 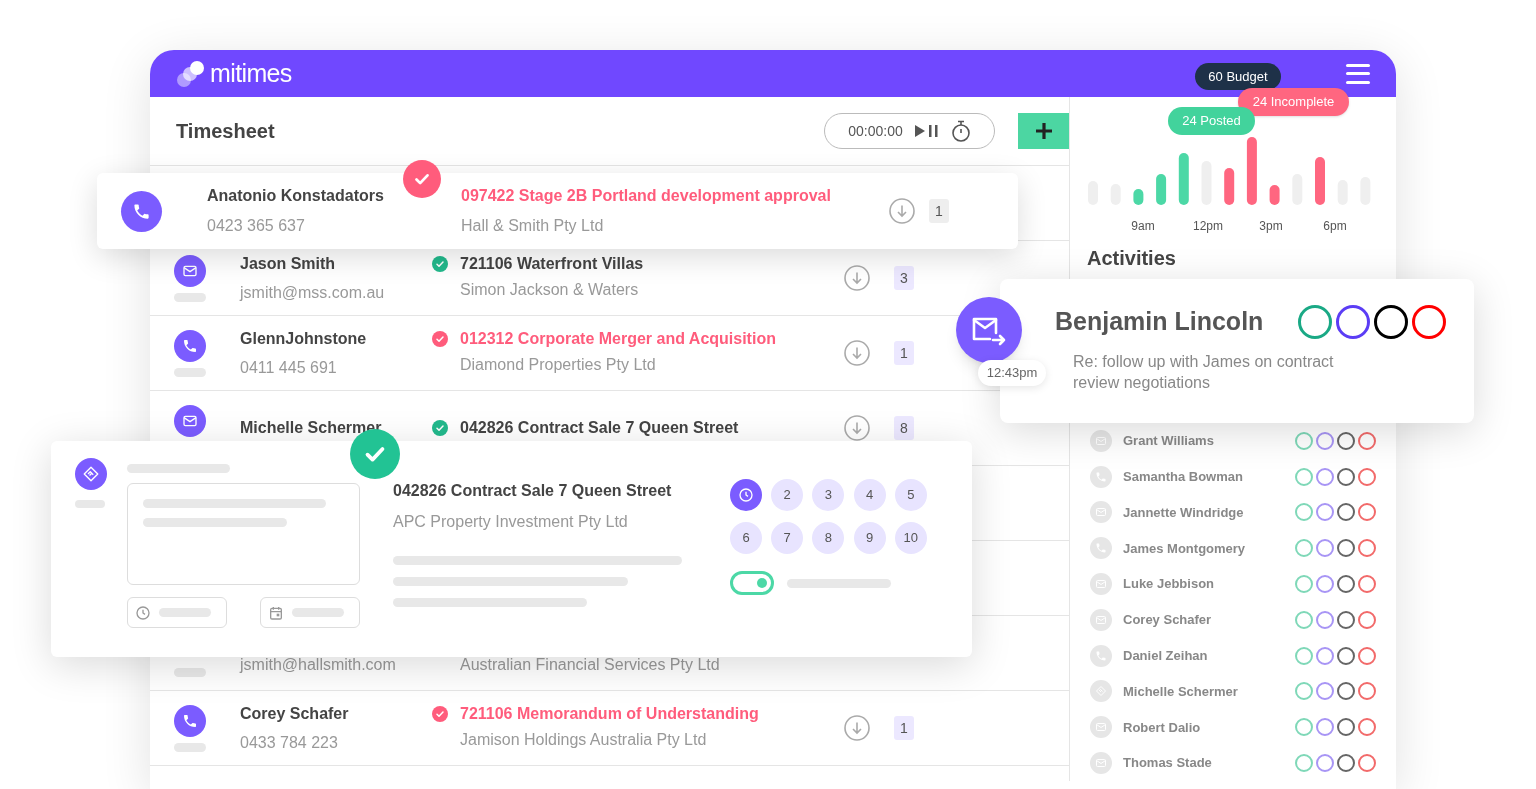 I want to click on job-title: 721106 Waterfront Villas, so click(x=552, y=263).